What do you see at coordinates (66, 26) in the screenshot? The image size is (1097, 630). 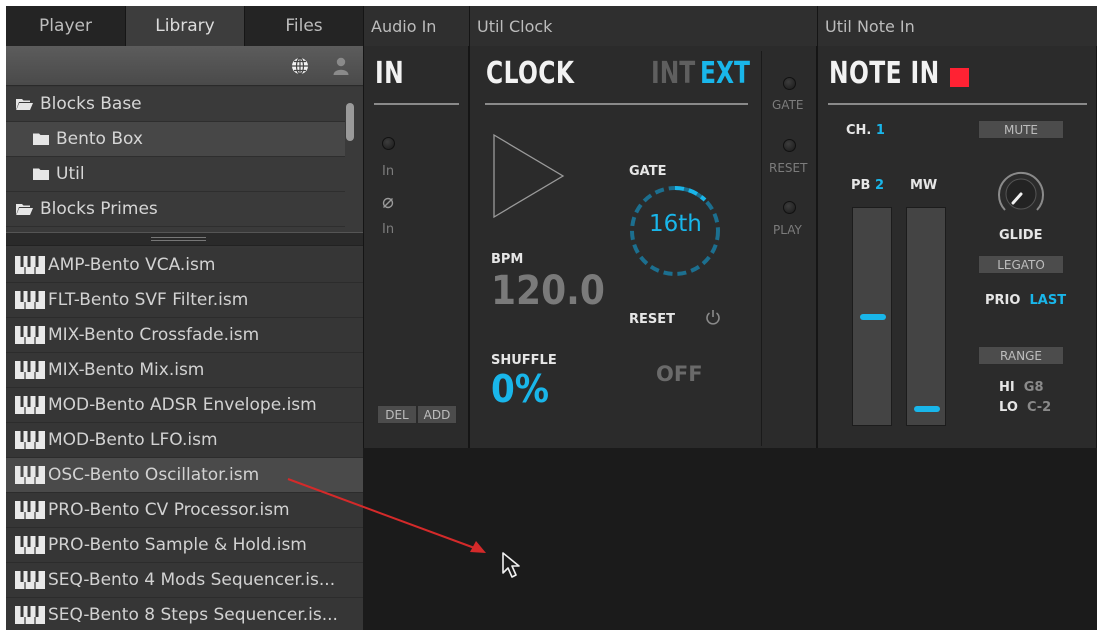 I see `tab-player: Player` at bounding box center [66, 26].